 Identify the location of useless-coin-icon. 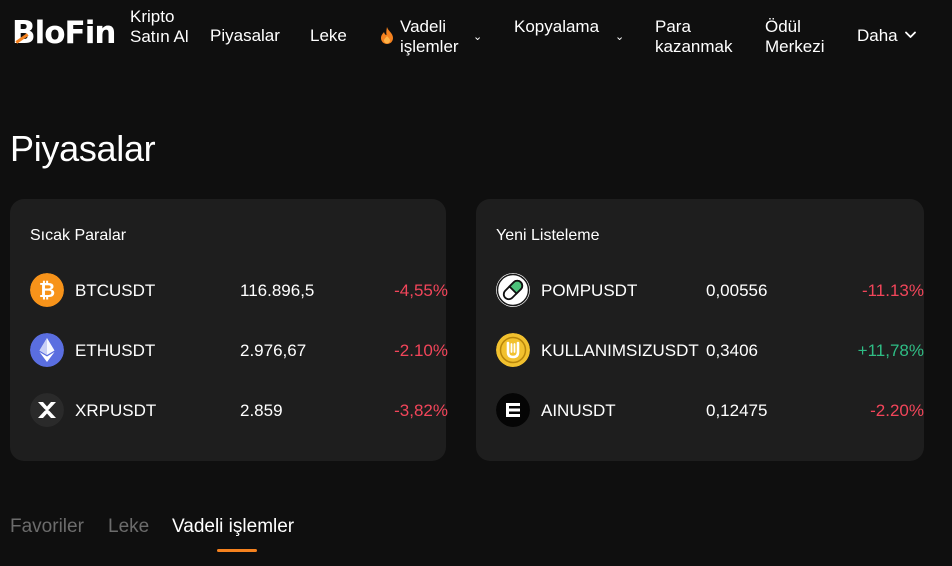
(513, 350).